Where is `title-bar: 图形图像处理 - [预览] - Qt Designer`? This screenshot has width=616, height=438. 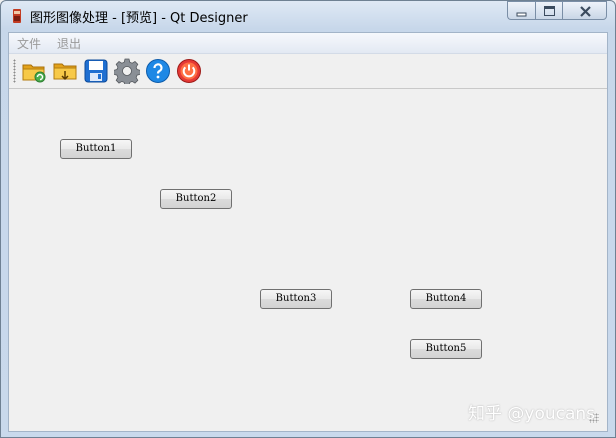 title-bar: 图形图像处理 - [预览] - Qt Designer is located at coordinates (308, 16).